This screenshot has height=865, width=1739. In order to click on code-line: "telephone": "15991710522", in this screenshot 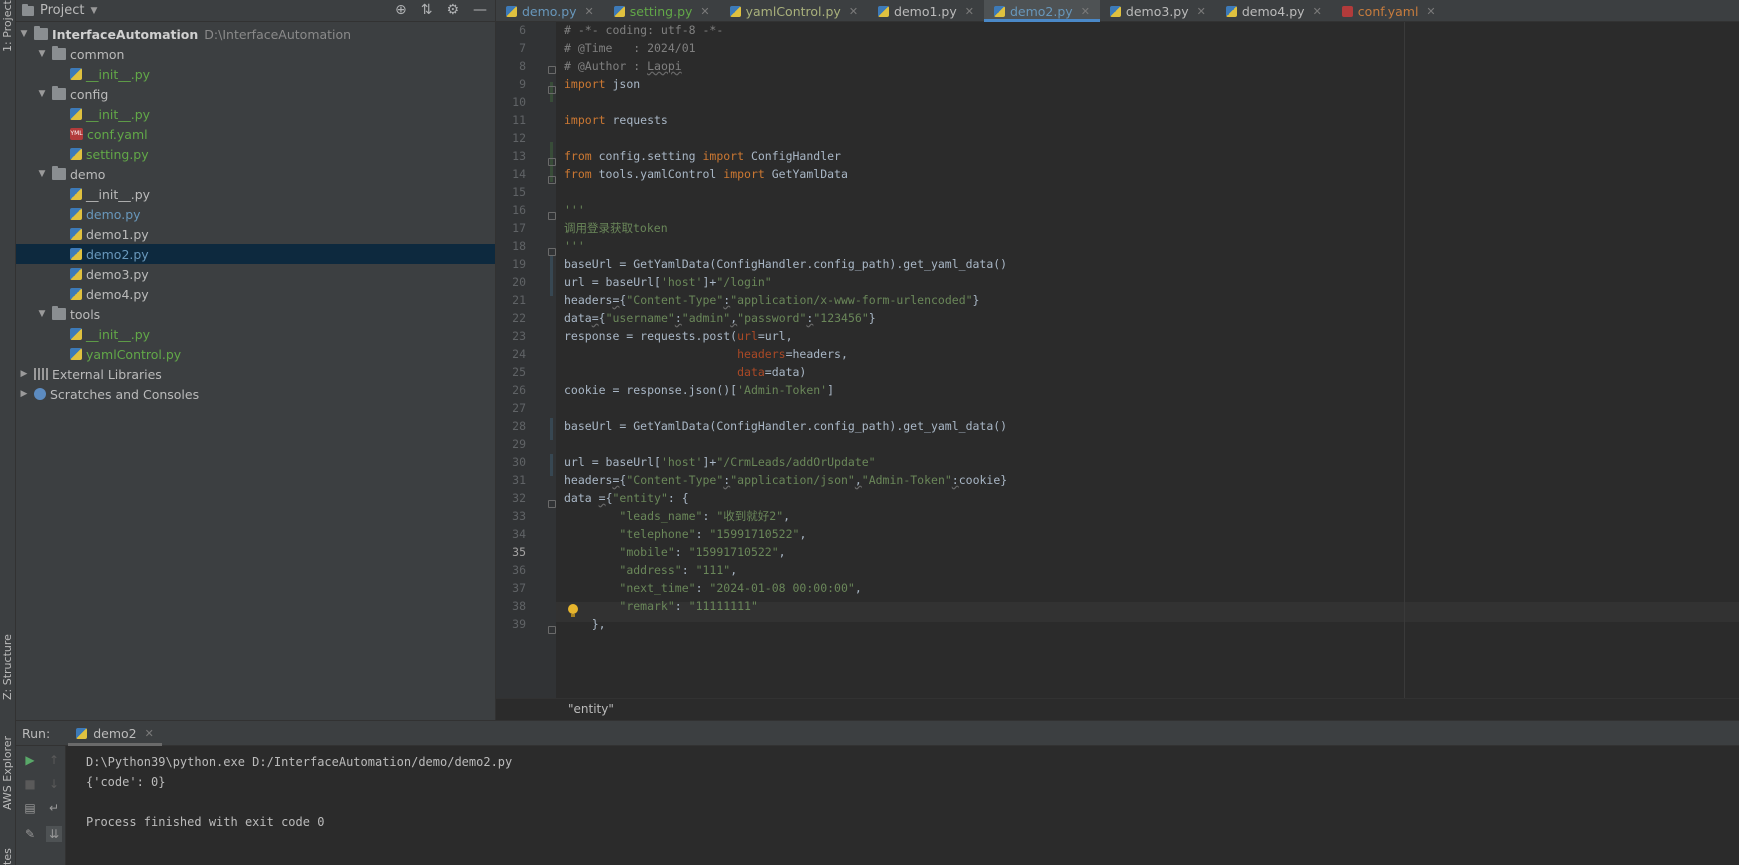, I will do `click(685, 534)`.